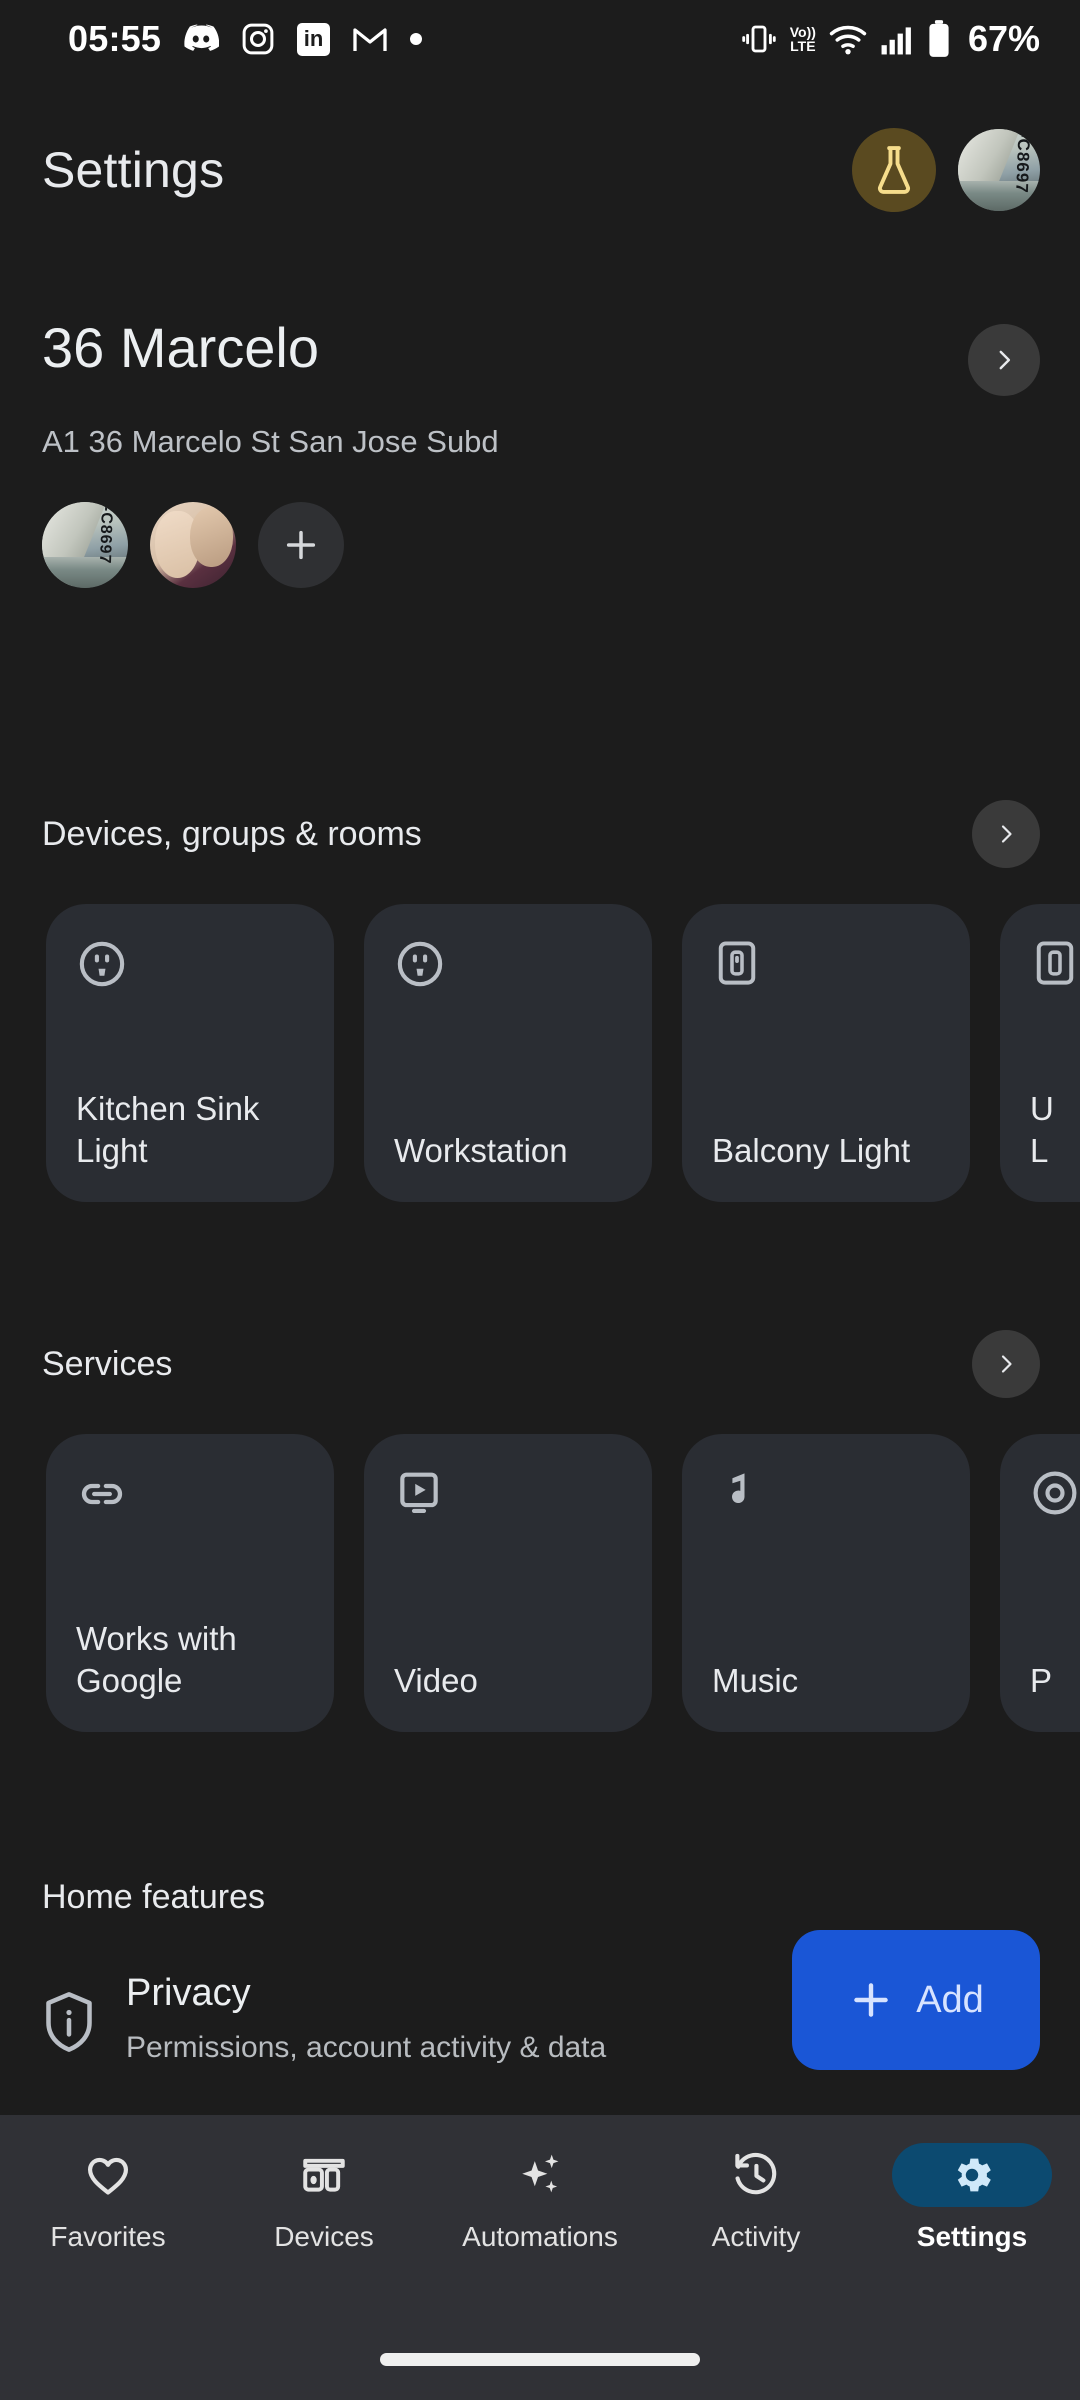  I want to click on device-card: U L, so click(1040, 1053).